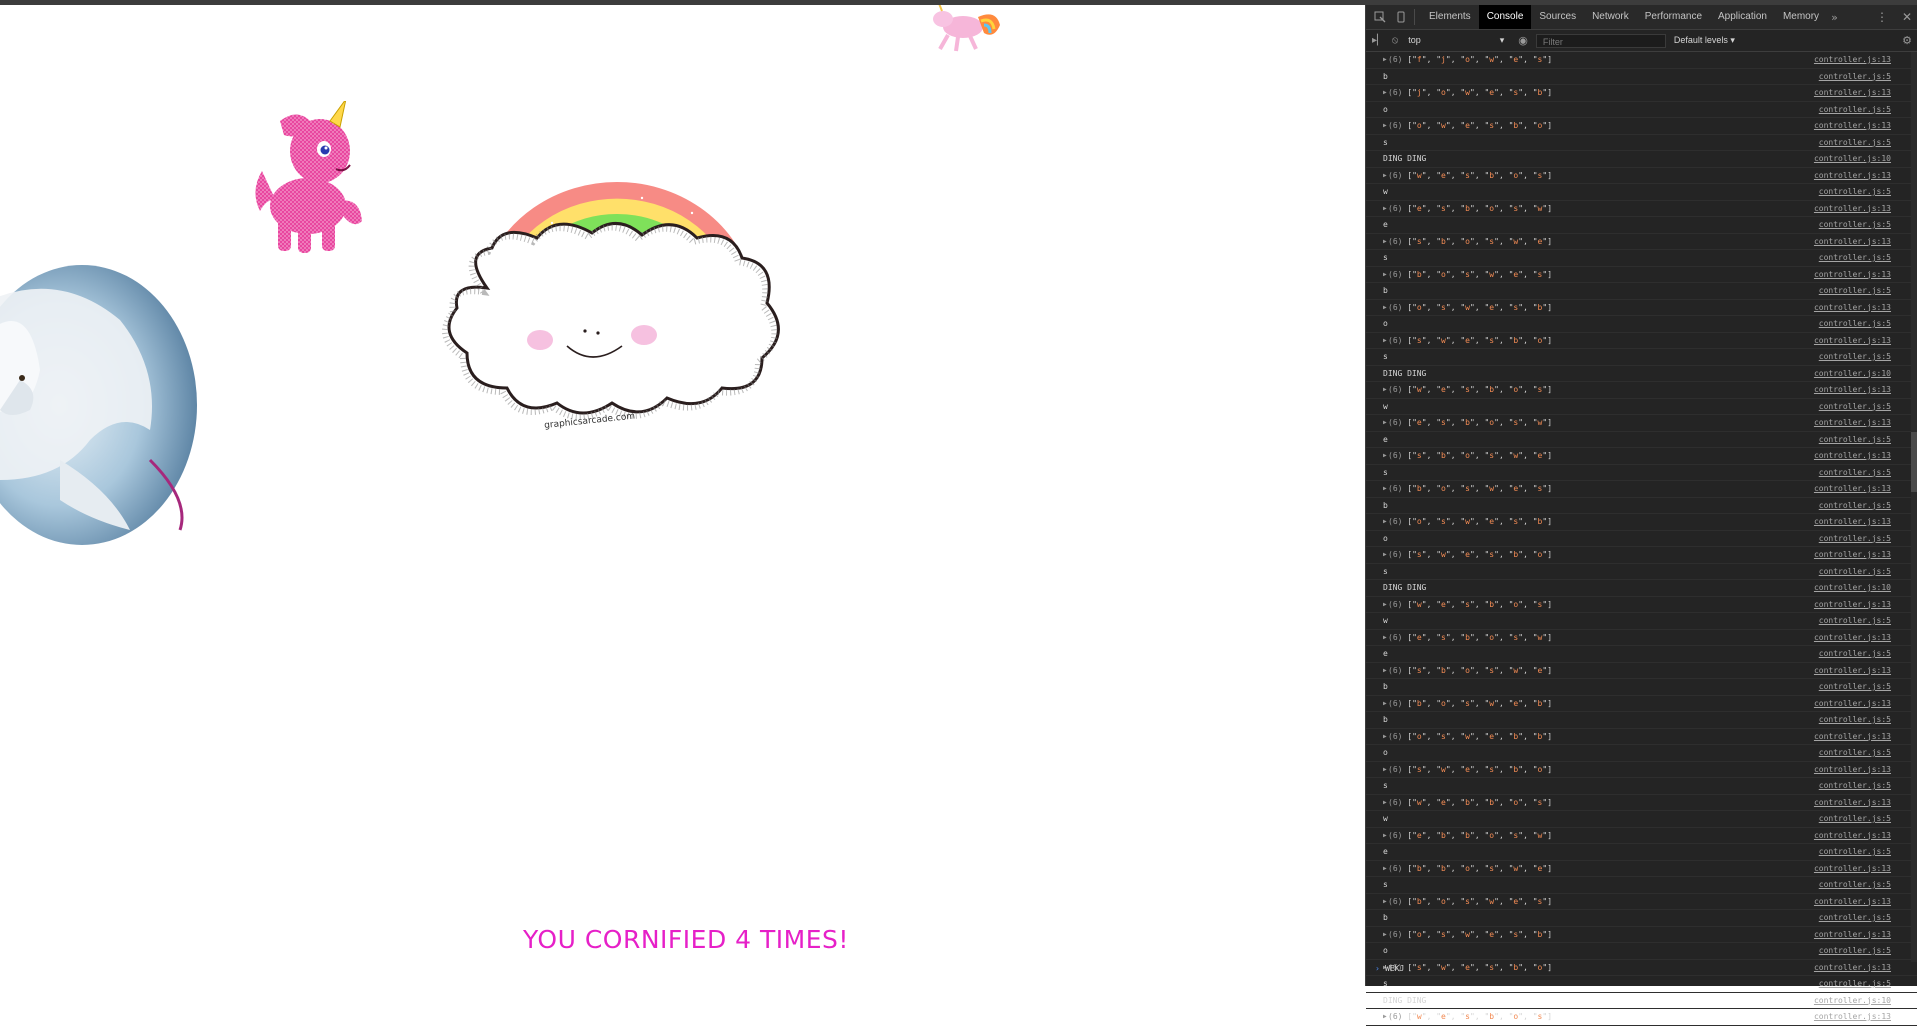 This screenshot has height=1026, width=1917. I want to click on console-log-row: e controller.js:5, so click(1641, 225).